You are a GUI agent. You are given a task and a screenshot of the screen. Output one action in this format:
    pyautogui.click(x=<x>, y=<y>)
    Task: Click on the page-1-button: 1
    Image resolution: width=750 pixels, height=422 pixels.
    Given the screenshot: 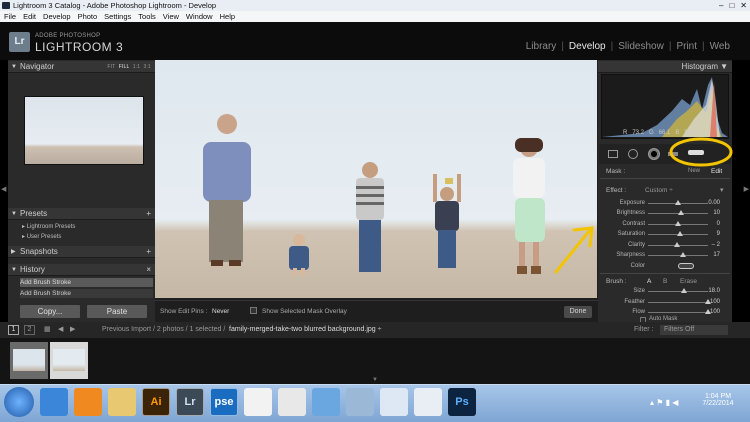 What is the action you would take?
    pyautogui.click(x=13, y=330)
    